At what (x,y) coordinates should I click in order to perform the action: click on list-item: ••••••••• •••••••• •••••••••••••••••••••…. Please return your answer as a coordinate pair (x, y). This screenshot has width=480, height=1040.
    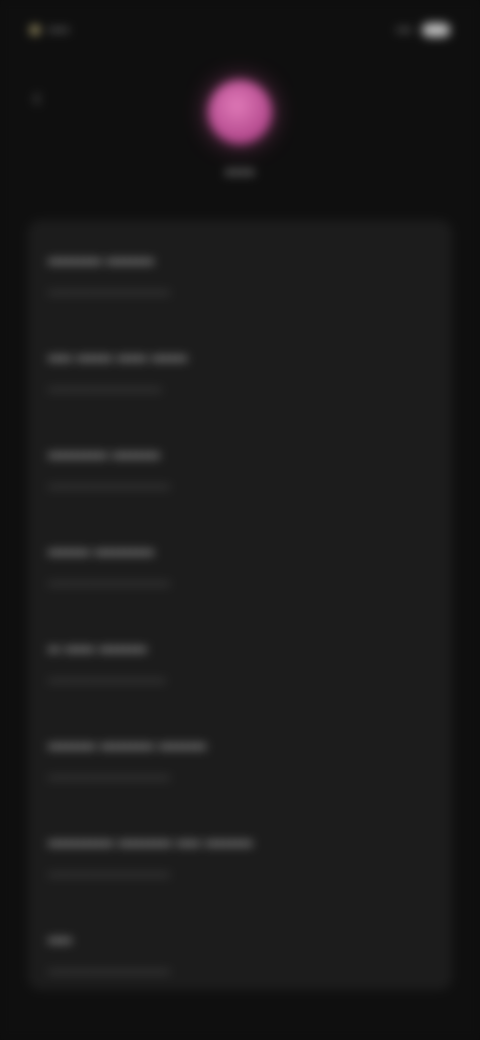
    Looking at the image, I should click on (240, 292).